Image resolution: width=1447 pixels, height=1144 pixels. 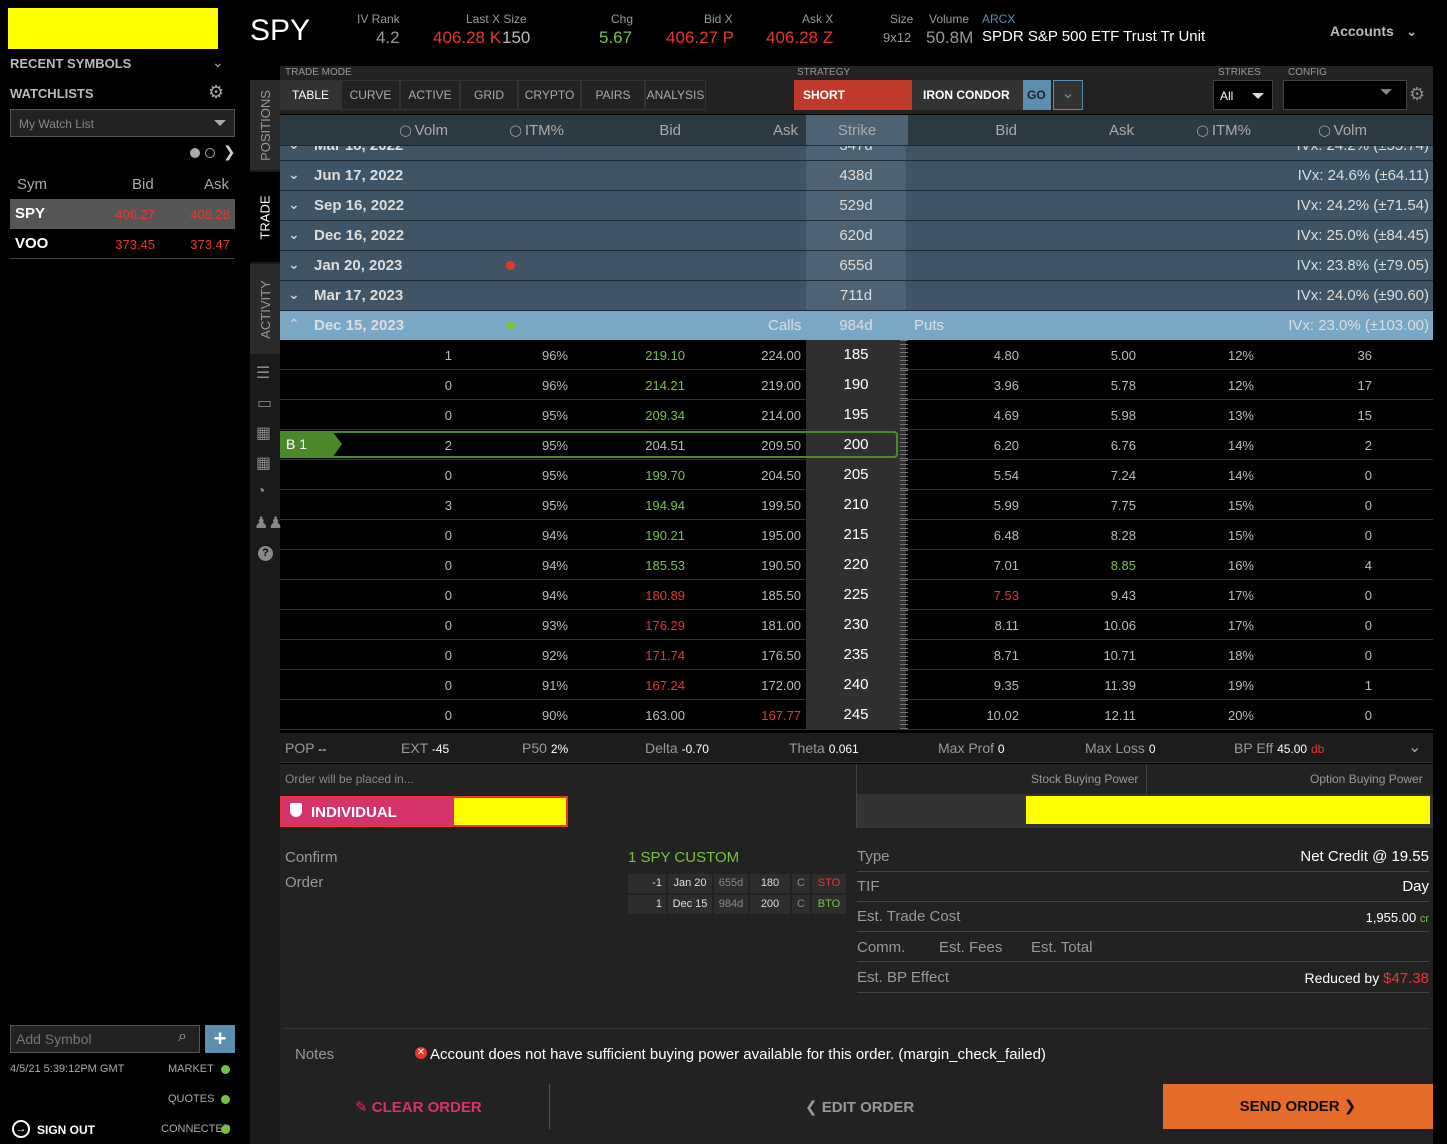 I want to click on call-bid: 190.21, so click(x=628, y=535).